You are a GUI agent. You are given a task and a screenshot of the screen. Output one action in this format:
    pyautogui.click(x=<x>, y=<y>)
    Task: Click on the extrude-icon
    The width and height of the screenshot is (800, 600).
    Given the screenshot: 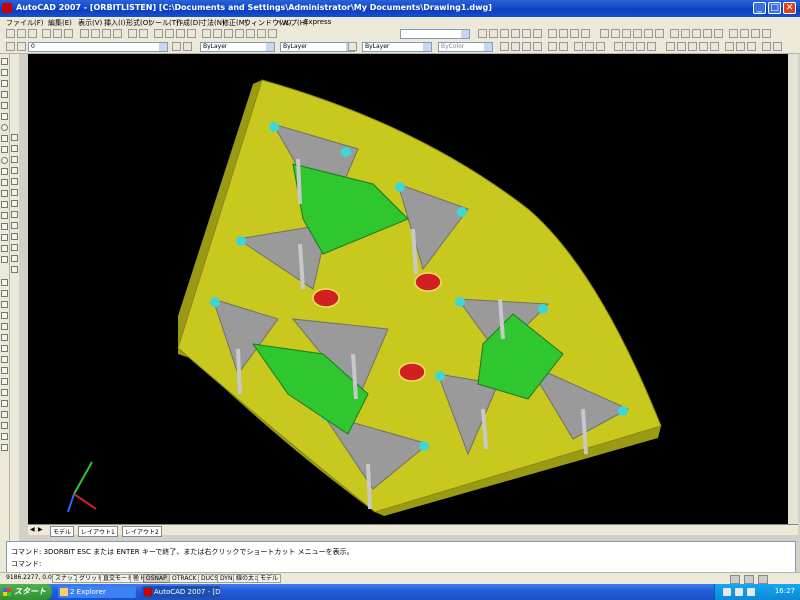 What is the action you would take?
    pyautogui.click(x=674, y=33)
    